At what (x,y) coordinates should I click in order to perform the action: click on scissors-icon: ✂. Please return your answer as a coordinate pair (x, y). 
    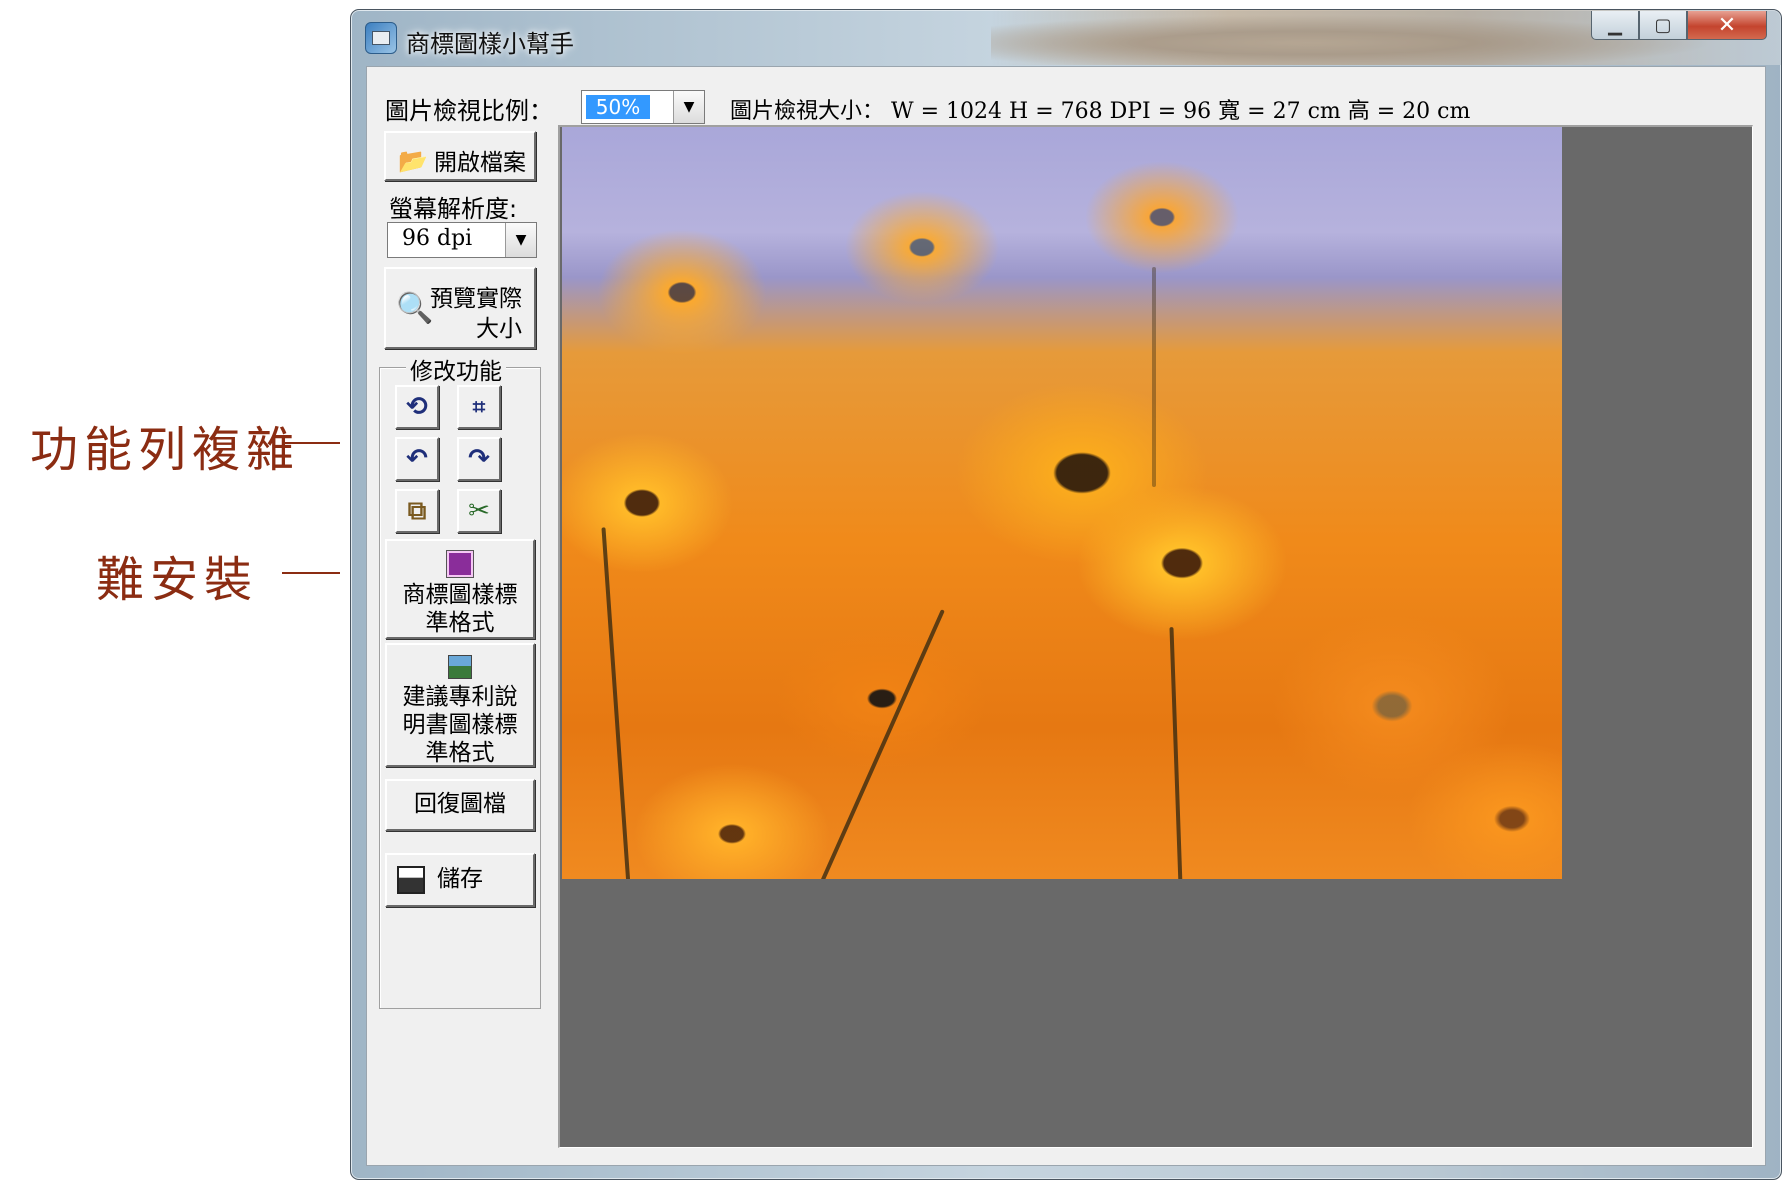
    Looking at the image, I should click on (479, 511).